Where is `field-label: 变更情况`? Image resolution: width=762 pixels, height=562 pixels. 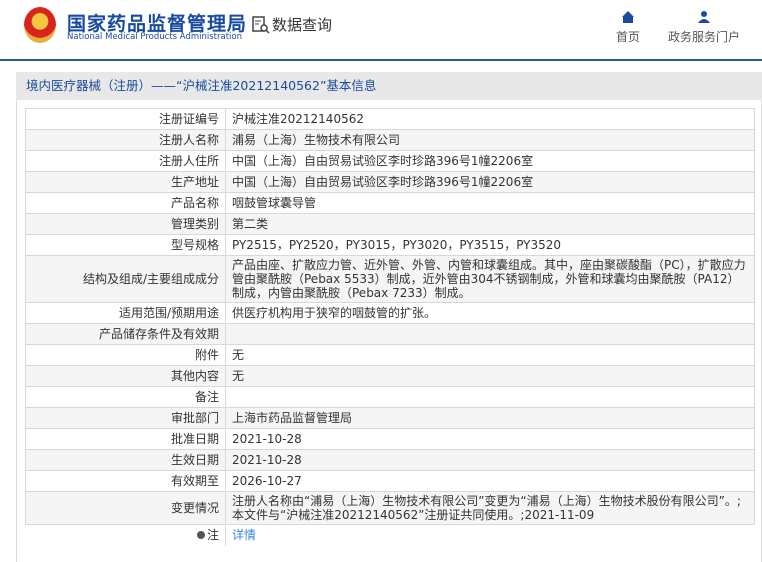 field-label: 变更情况 is located at coordinates (125, 508).